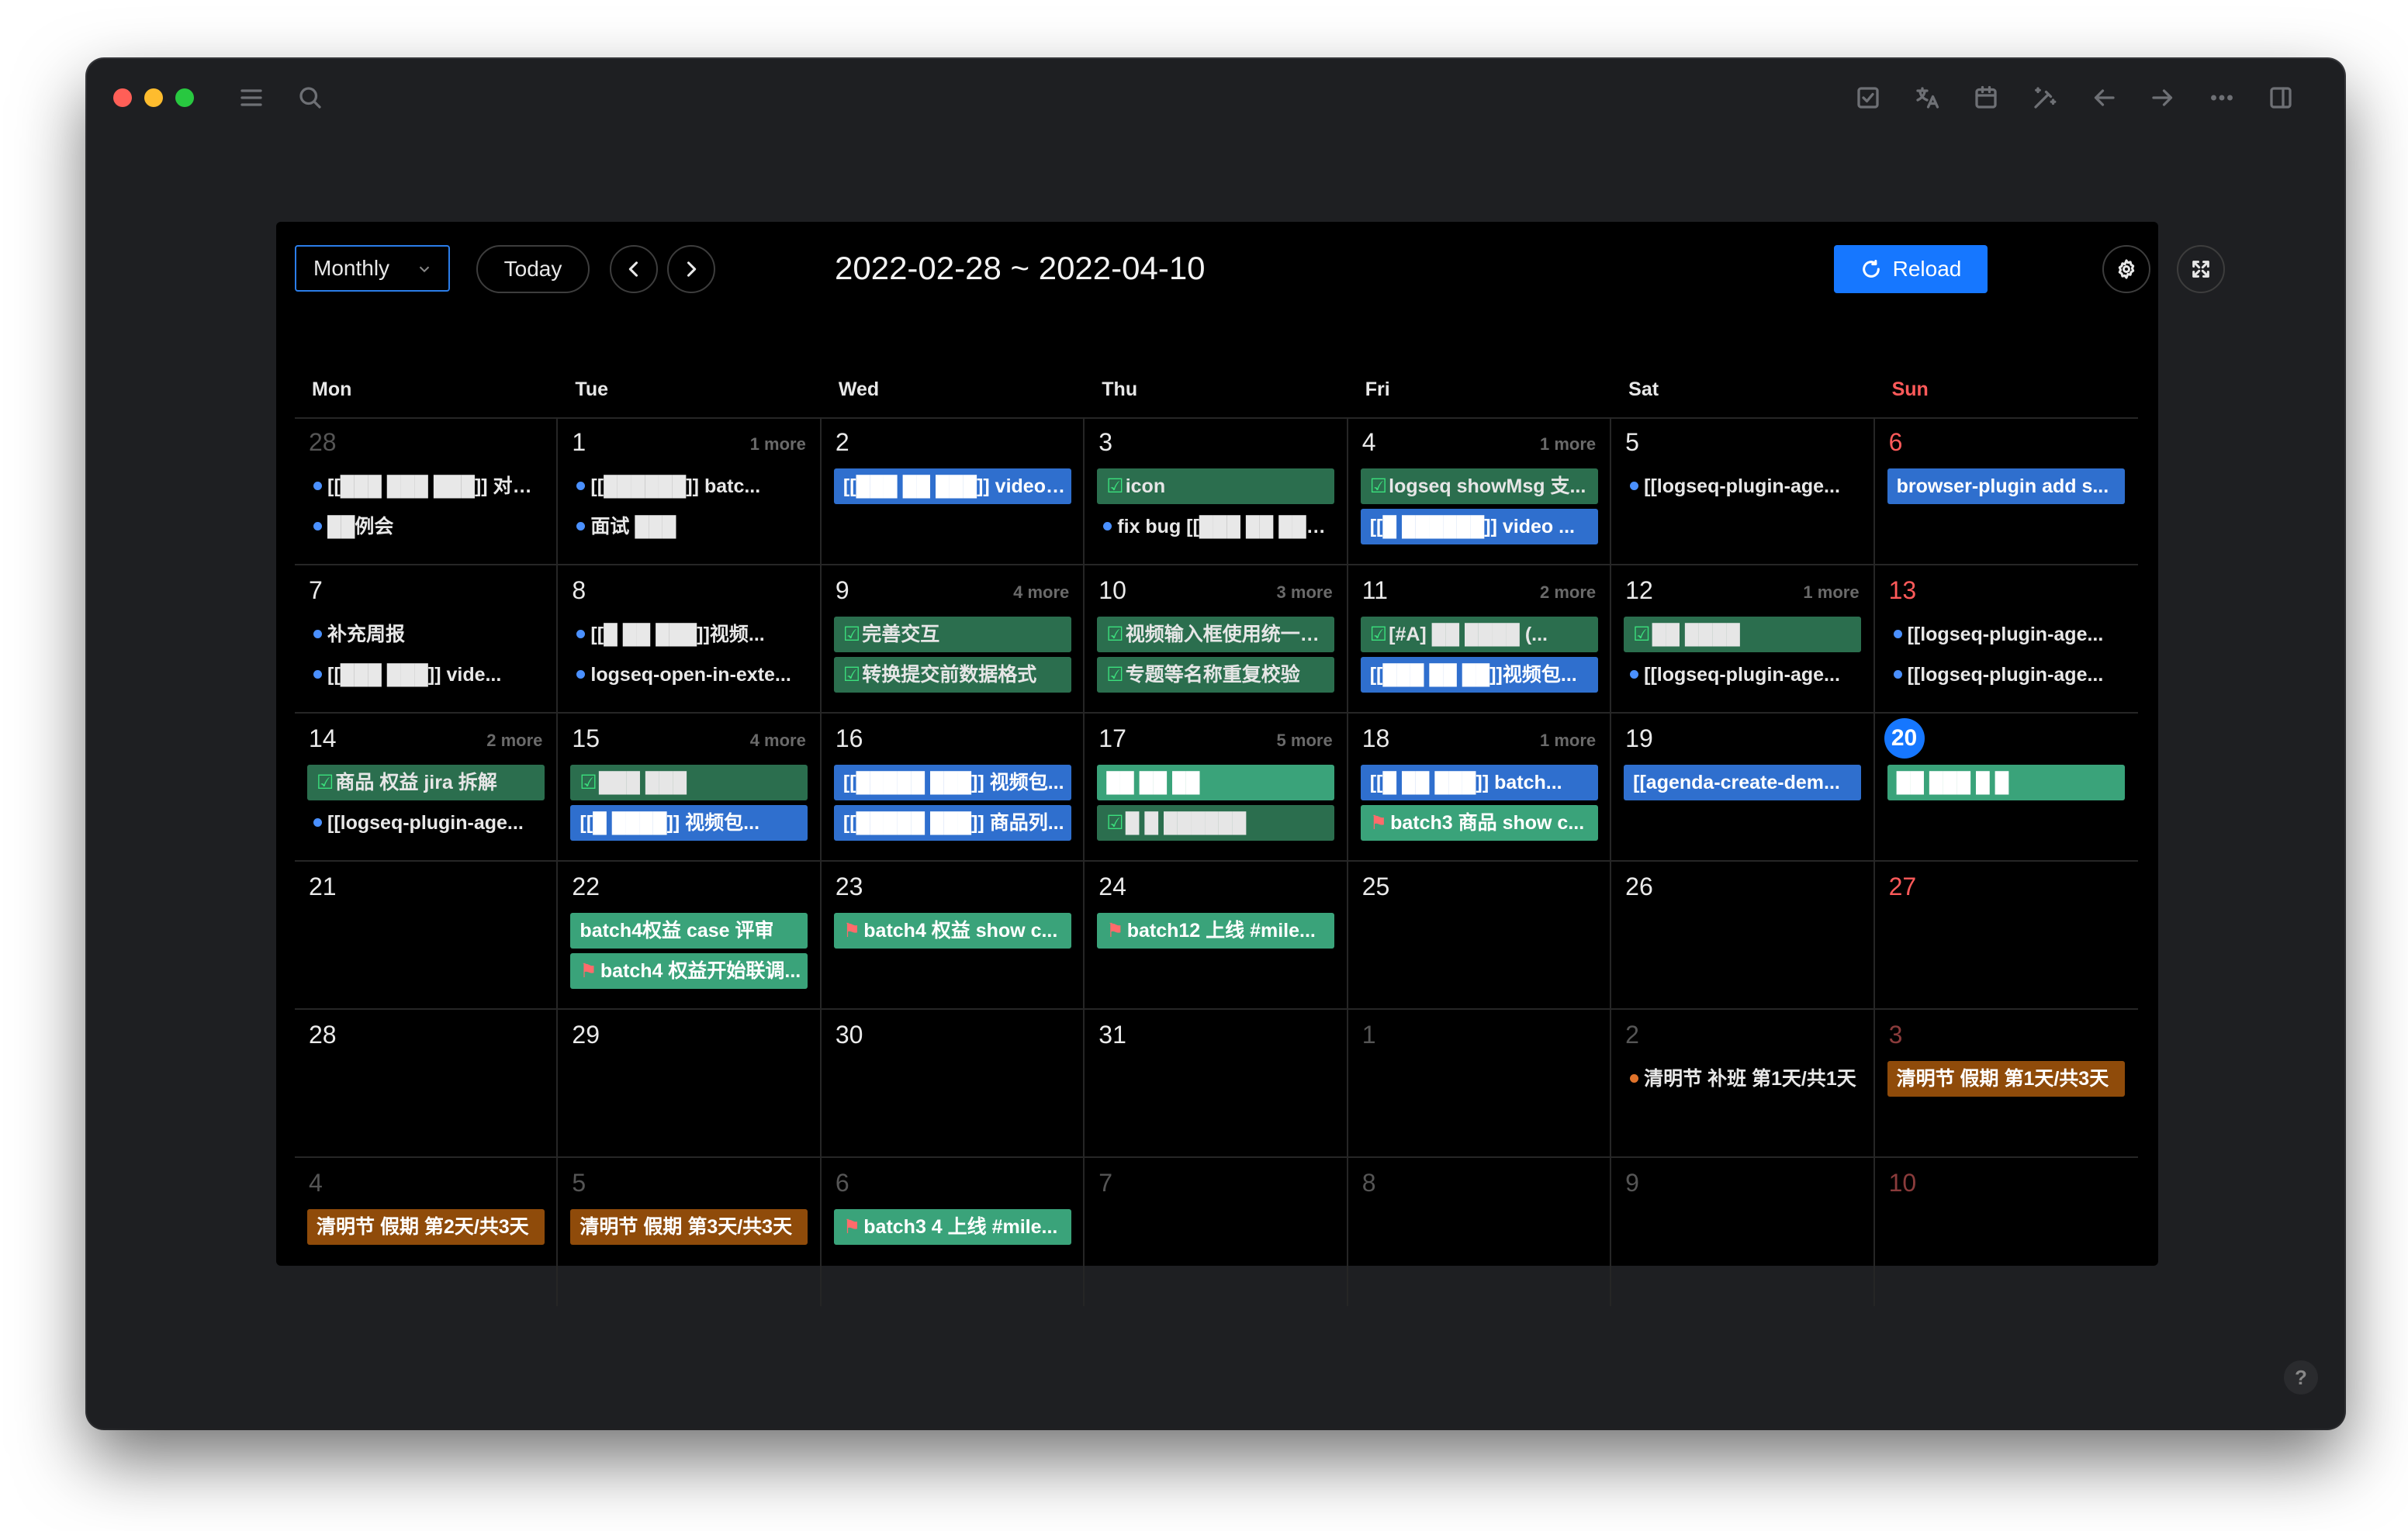 The image size is (2408, 1531). Describe the element at coordinates (1480, 936) in the screenshot. I see `day-cell: 25` at that location.